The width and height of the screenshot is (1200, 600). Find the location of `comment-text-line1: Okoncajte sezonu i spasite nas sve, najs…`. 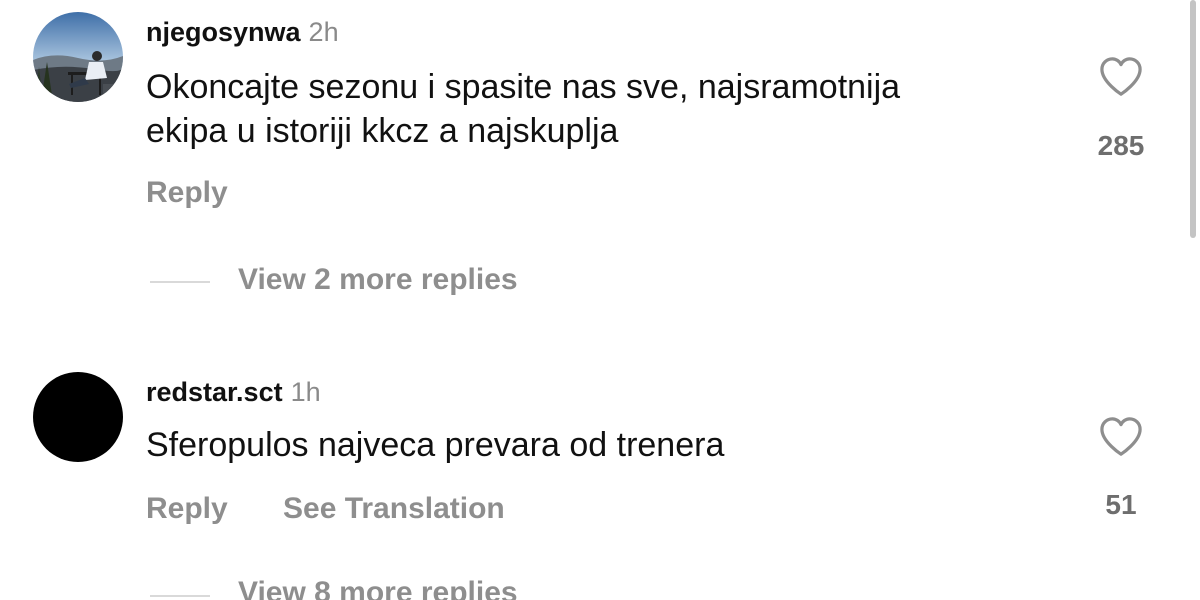

comment-text-line1: Okoncajte sezonu i spasite nas sve, najs… is located at coordinates (523, 87).